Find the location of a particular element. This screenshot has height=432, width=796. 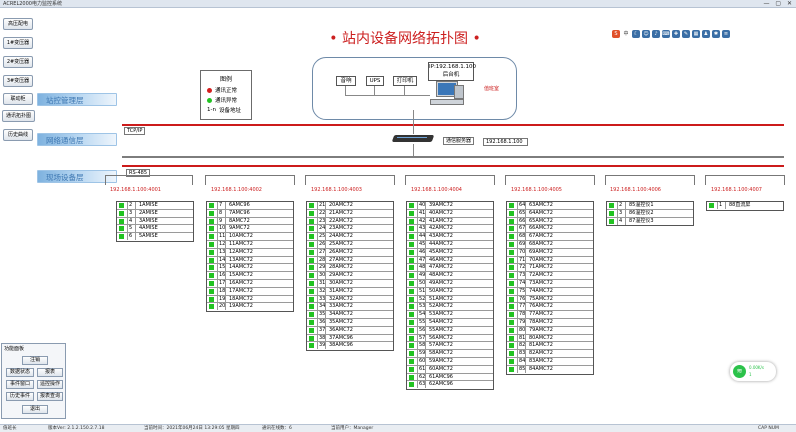

device-row: 29 28AMC72 is located at coordinates (350, 268).